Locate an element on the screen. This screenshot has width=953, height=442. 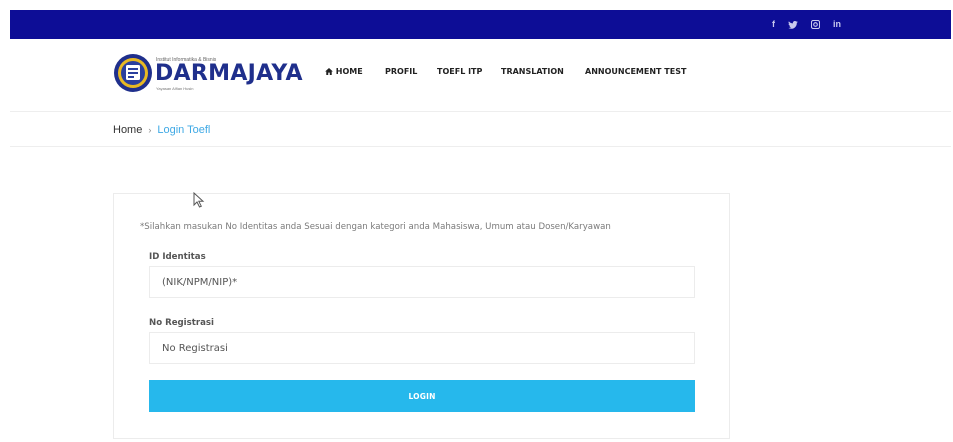
breadcrumb-home: Home is located at coordinates (127, 130).